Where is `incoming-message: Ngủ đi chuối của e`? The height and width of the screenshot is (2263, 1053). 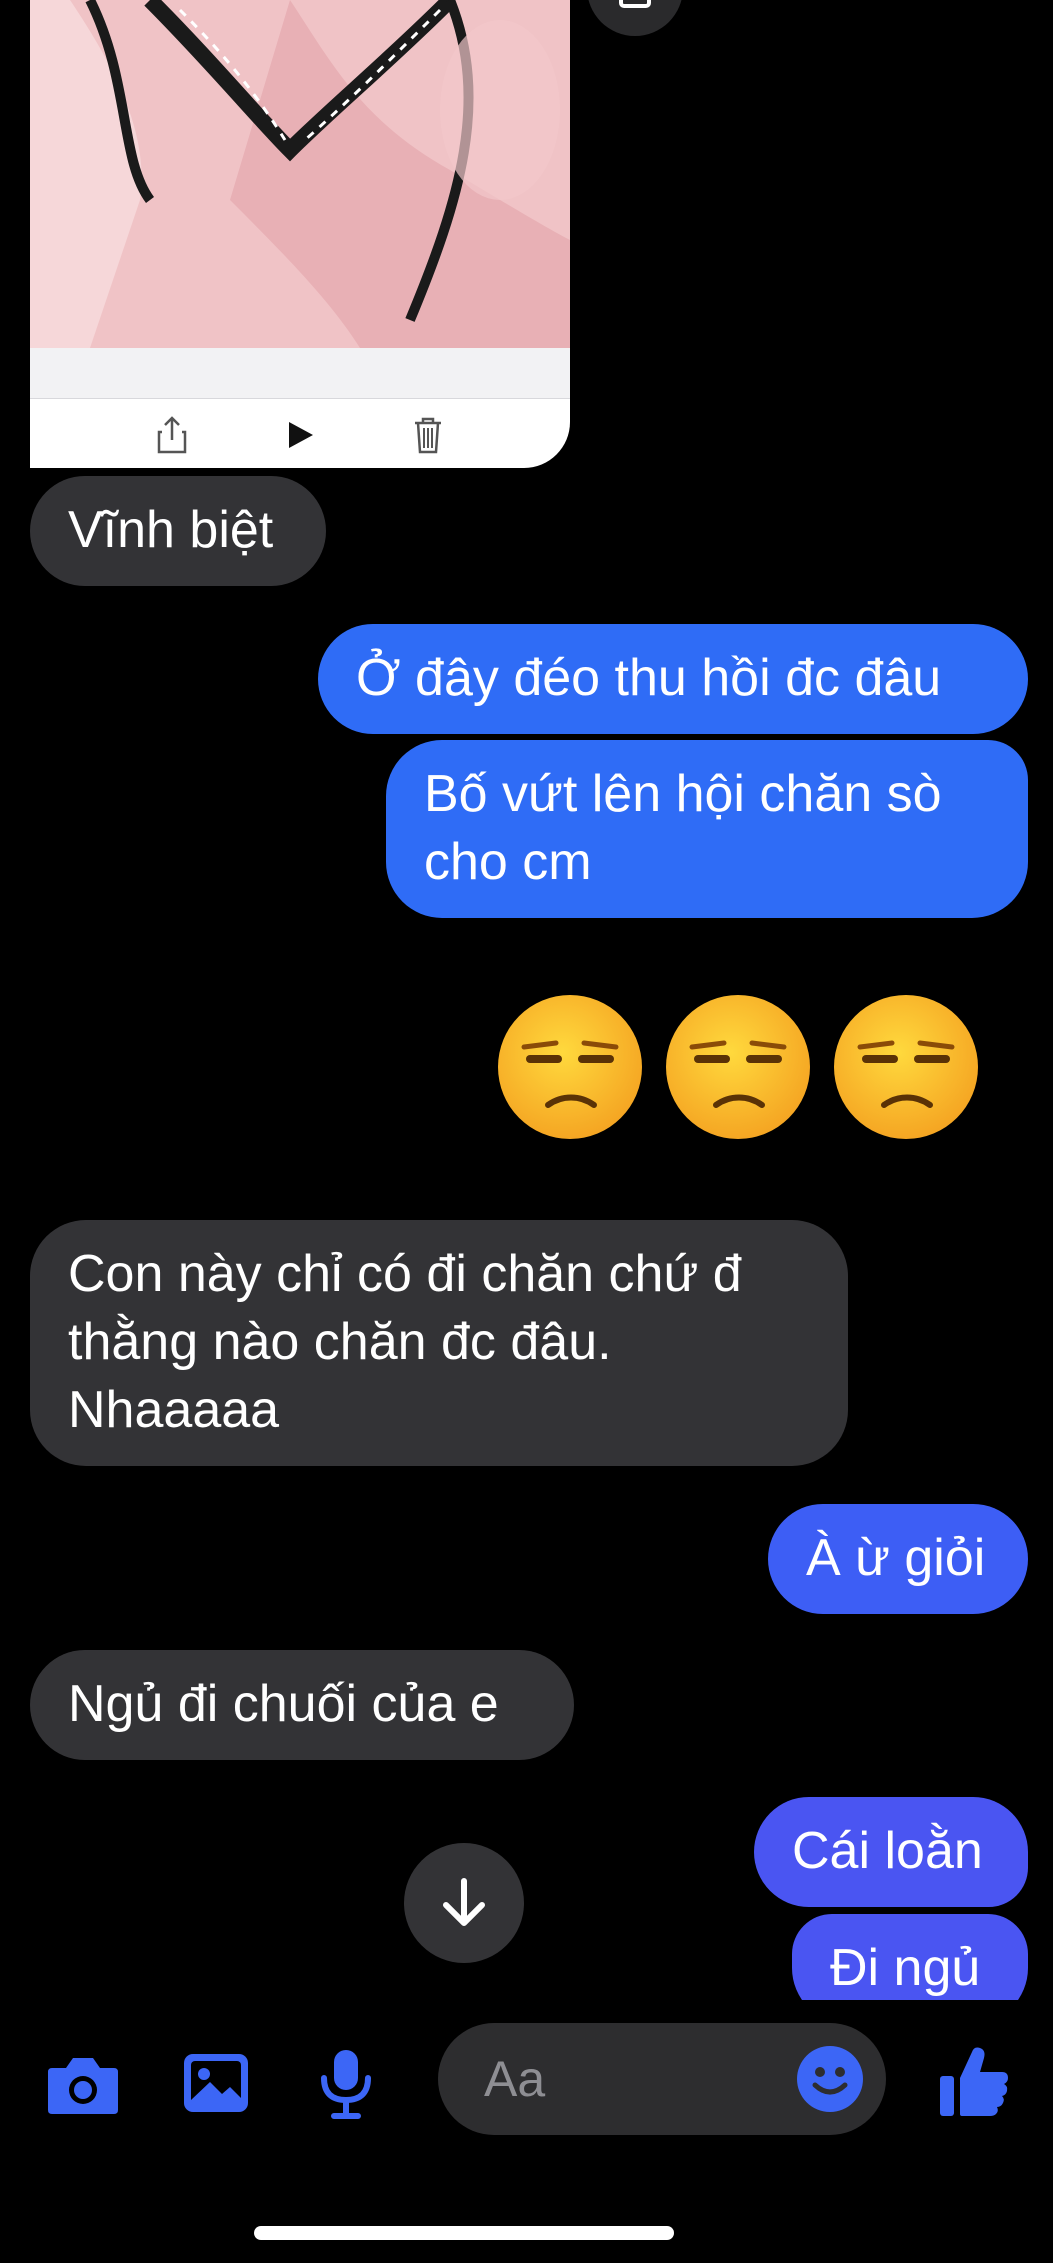 incoming-message: Ngủ đi chuối của e is located at coordinates (302, 1705).